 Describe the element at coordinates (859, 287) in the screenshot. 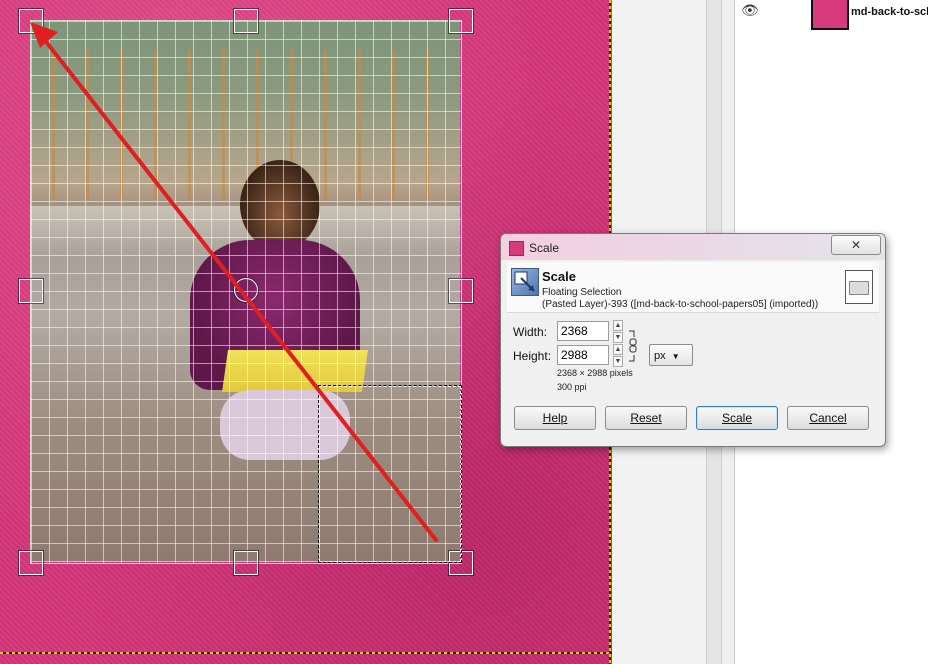

I see `preview-thumbnail-icon` at that location.